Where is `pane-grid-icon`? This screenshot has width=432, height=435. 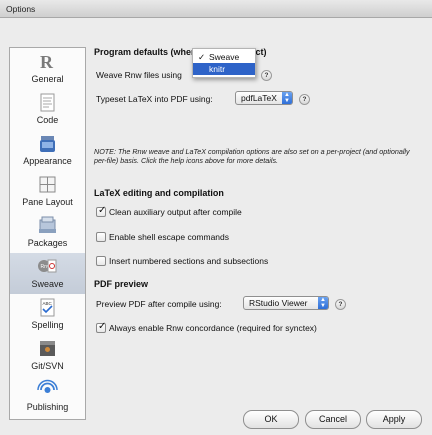
pane-grid-icon is located at coordinates (47, 184).